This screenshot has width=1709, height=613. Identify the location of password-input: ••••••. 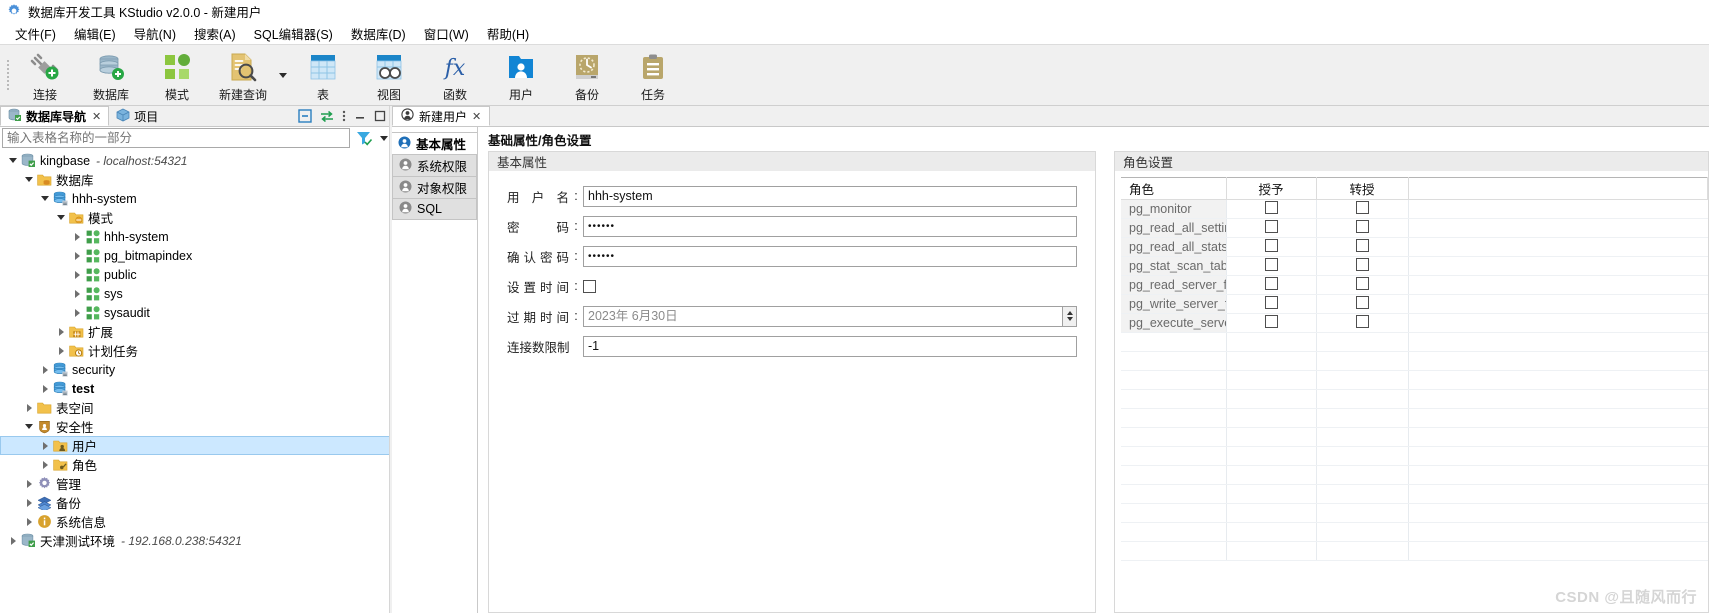
(830, 226).